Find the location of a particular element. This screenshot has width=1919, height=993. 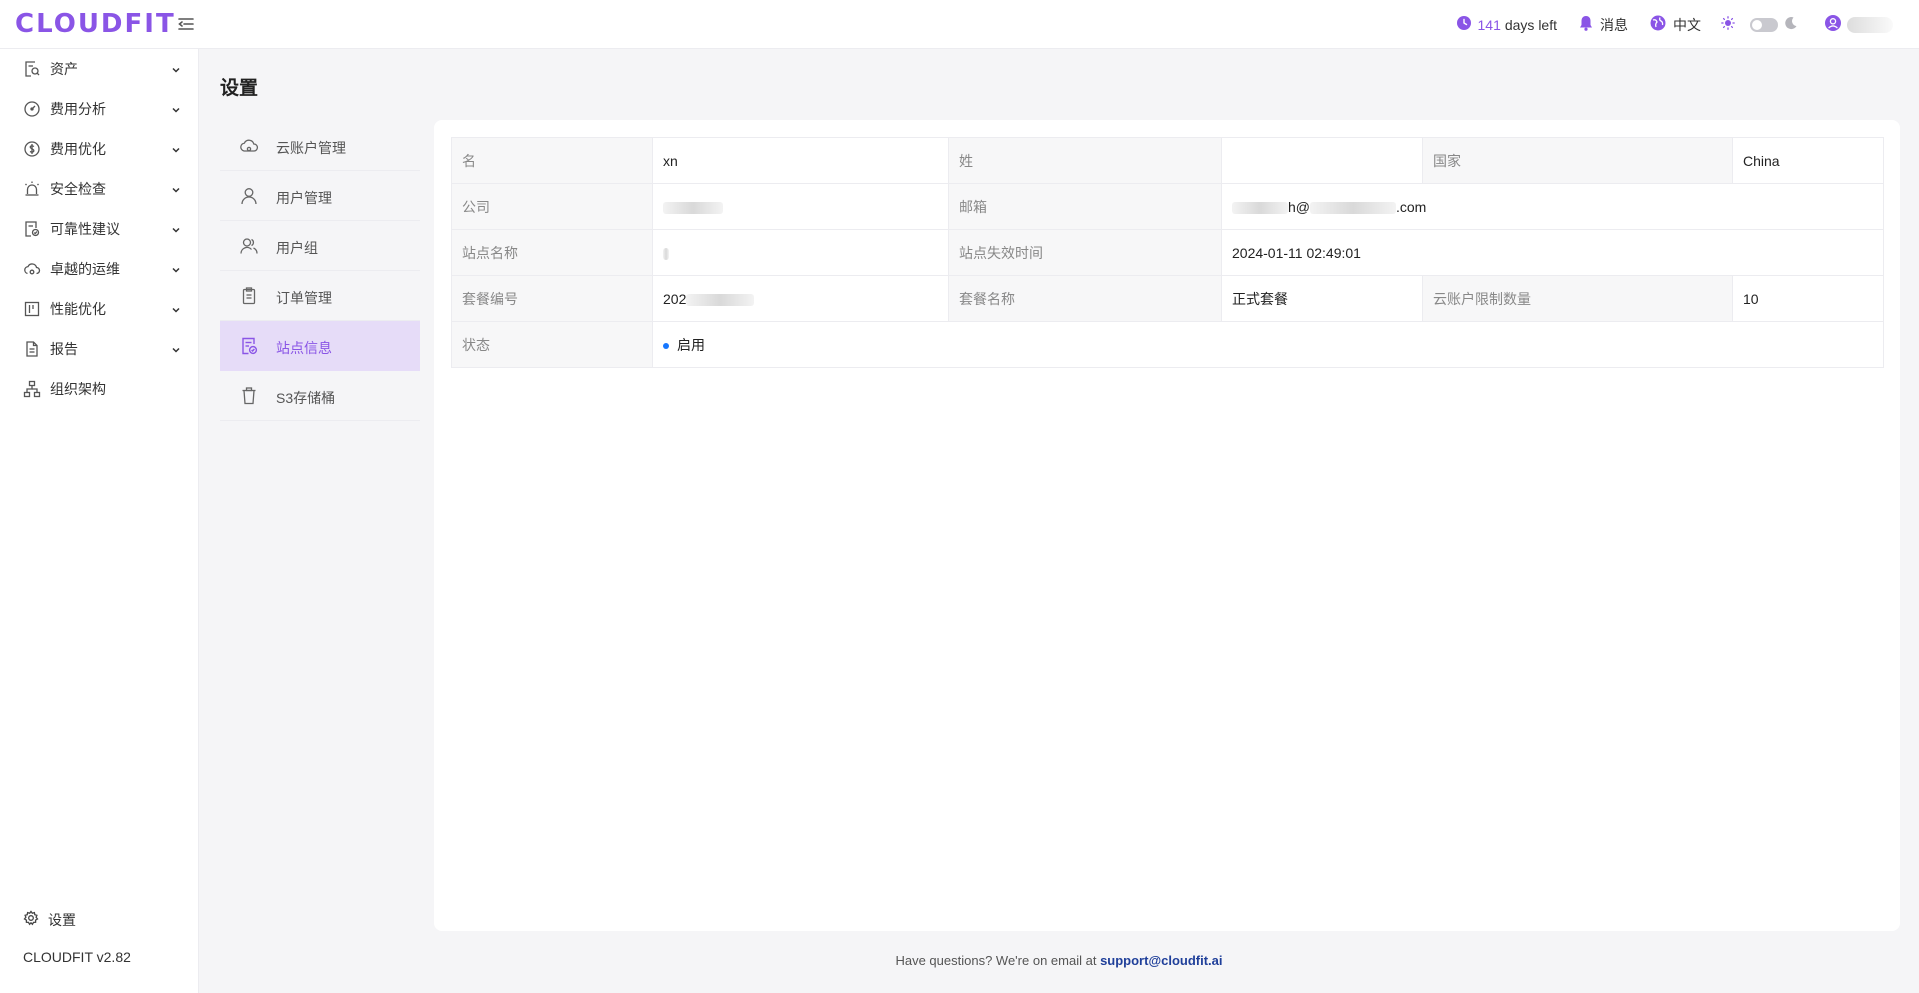

asset-search-icon is located at coordinates (32, 69).